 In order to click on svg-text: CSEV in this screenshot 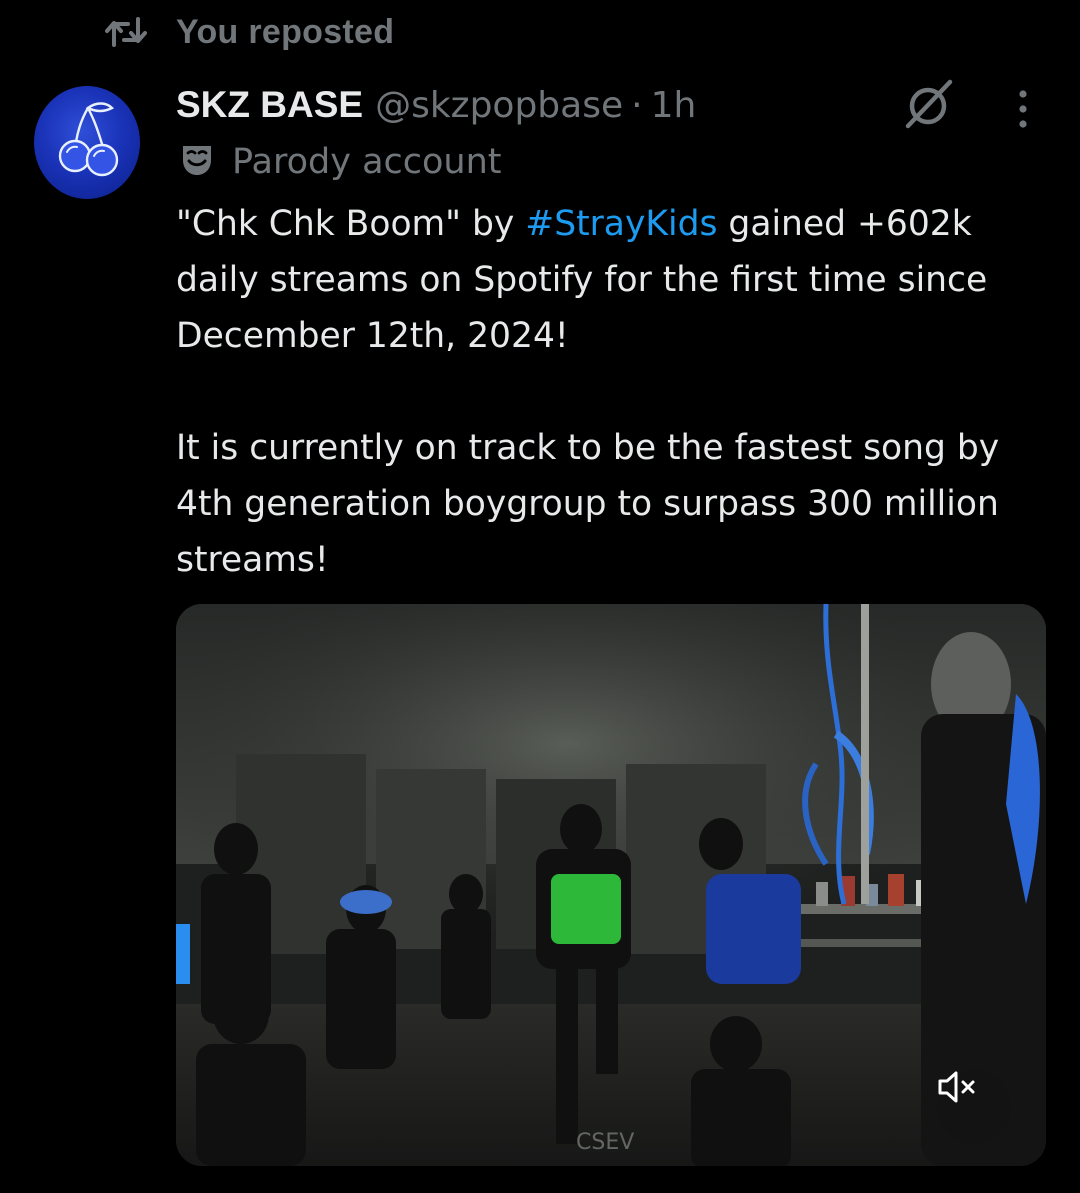, I will do `click(605, 1142)`.